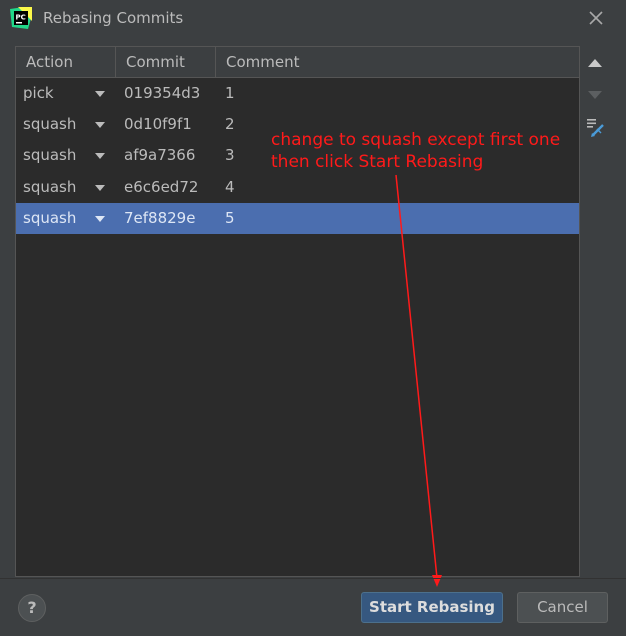 Image resolution: width=626 pixels, height=636 pixels. Describe the element at coordinates (416, 140) in the screenshot. I see `annotation-line-1: change to squash except first one` at that location.